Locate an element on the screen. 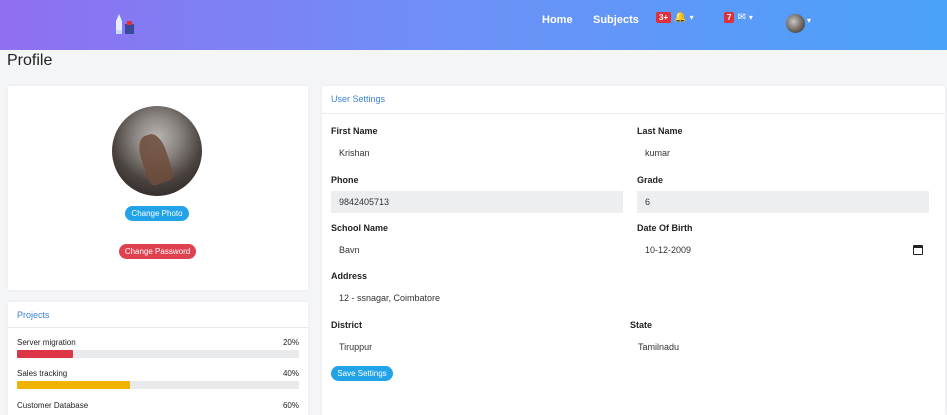  nav-subjects-link: Subjects is located at coordinates (616, 20).